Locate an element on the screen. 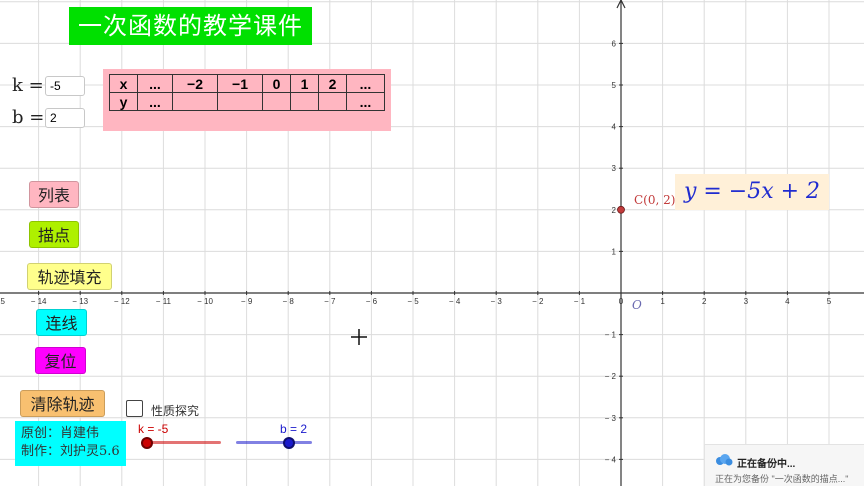 The height and width of the screenshot is (486, 864). k-slider-knob is located at coordinates (147, 443).